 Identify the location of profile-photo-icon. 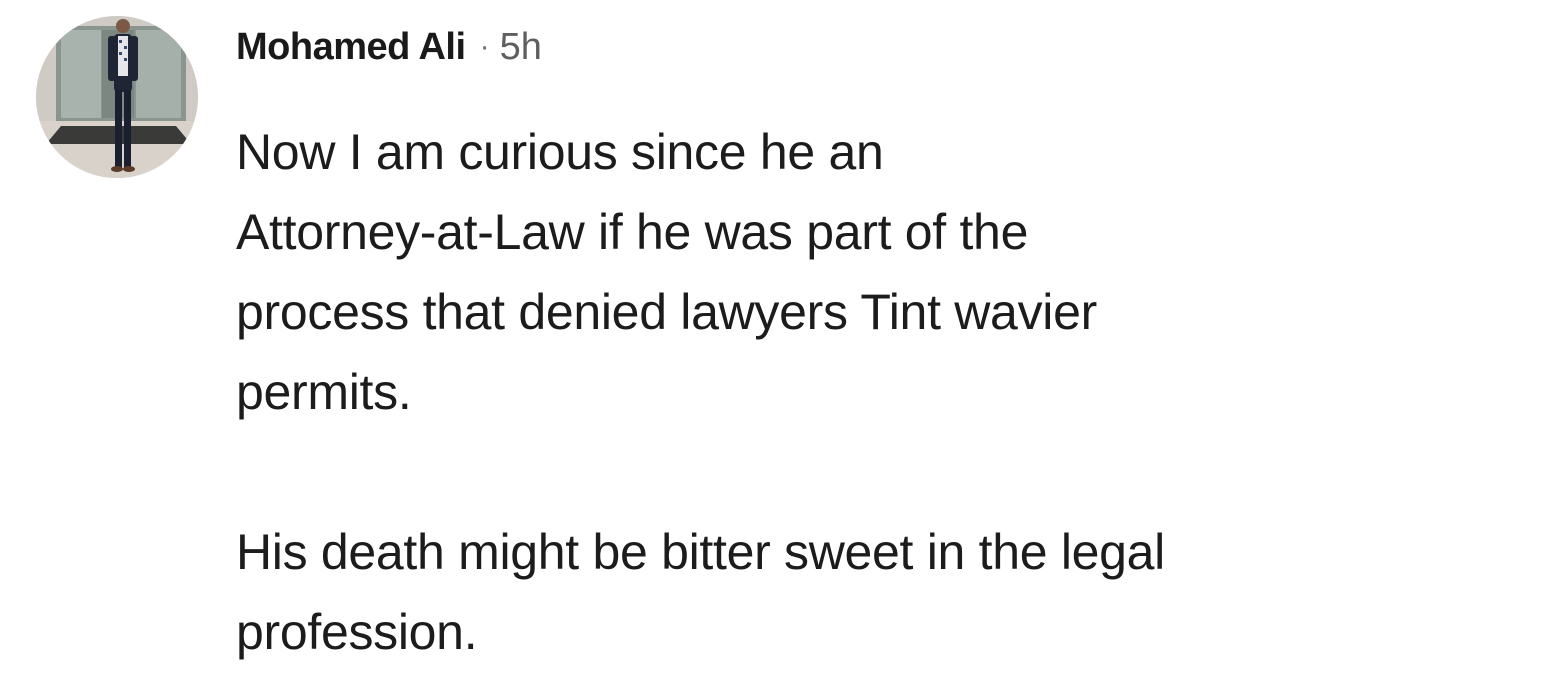
(117, 97).